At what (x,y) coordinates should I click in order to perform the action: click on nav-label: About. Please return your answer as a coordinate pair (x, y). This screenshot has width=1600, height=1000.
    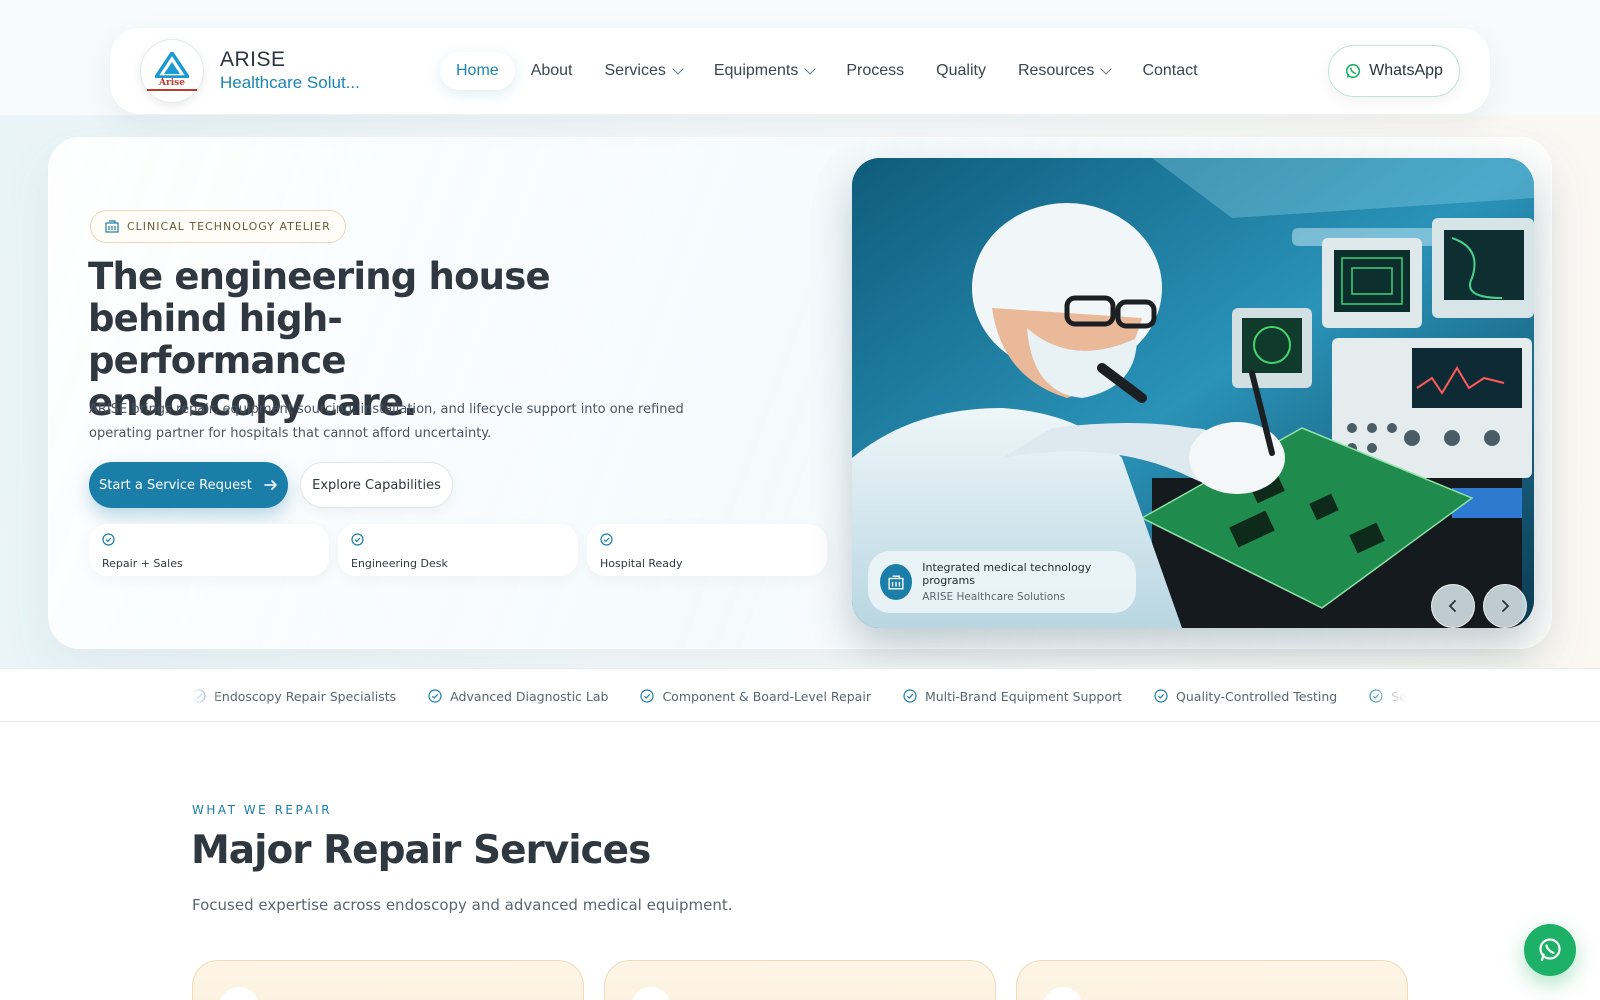
    Looking at the image, I should click on (551, 70).